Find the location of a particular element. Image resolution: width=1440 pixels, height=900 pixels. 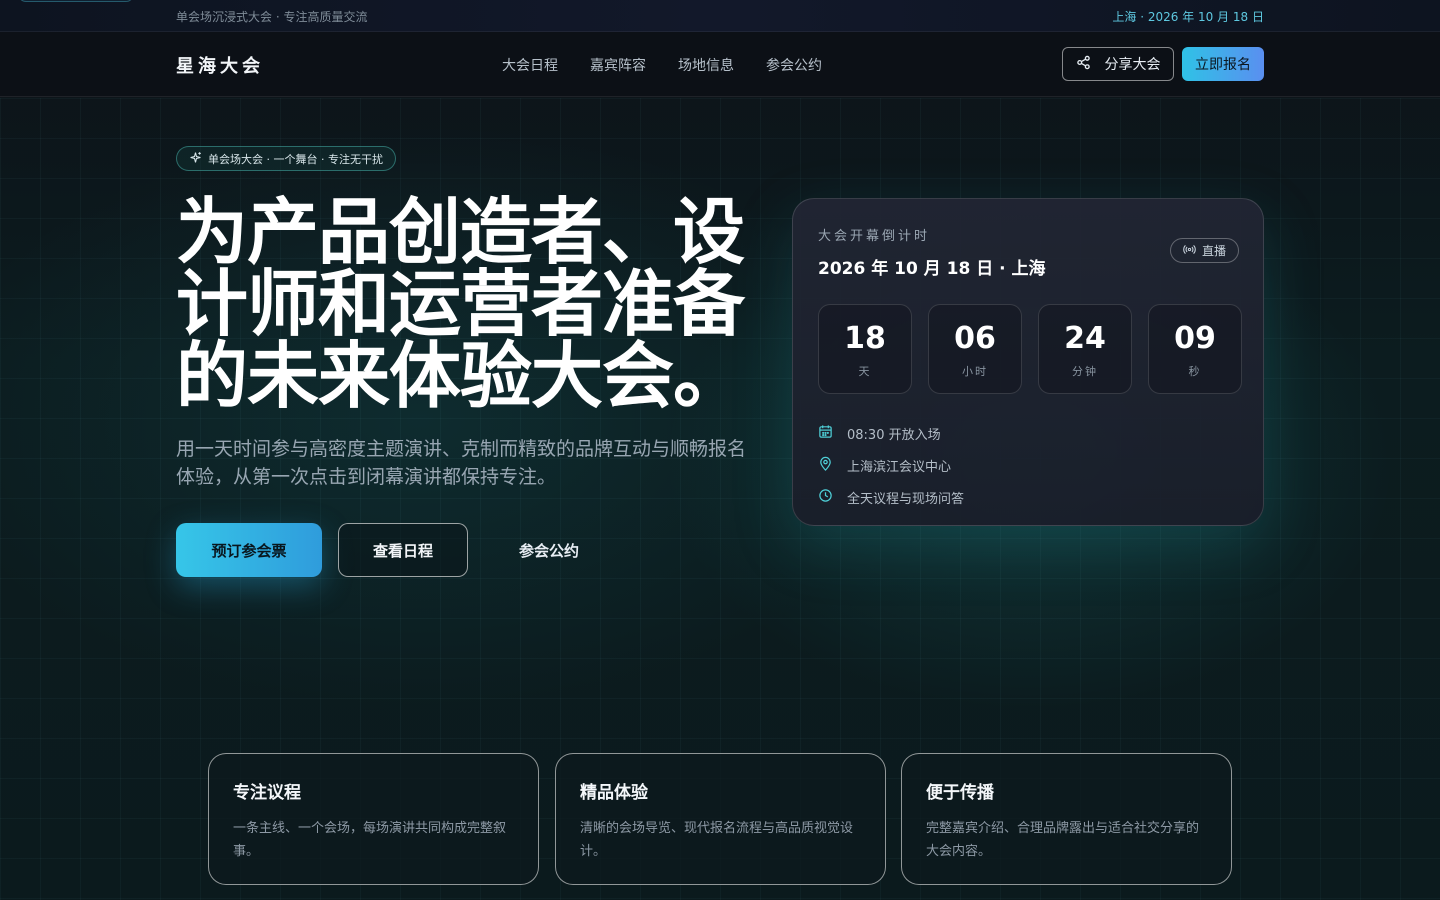

countdown-days: 18 天 is located at coordinates (865, 349).